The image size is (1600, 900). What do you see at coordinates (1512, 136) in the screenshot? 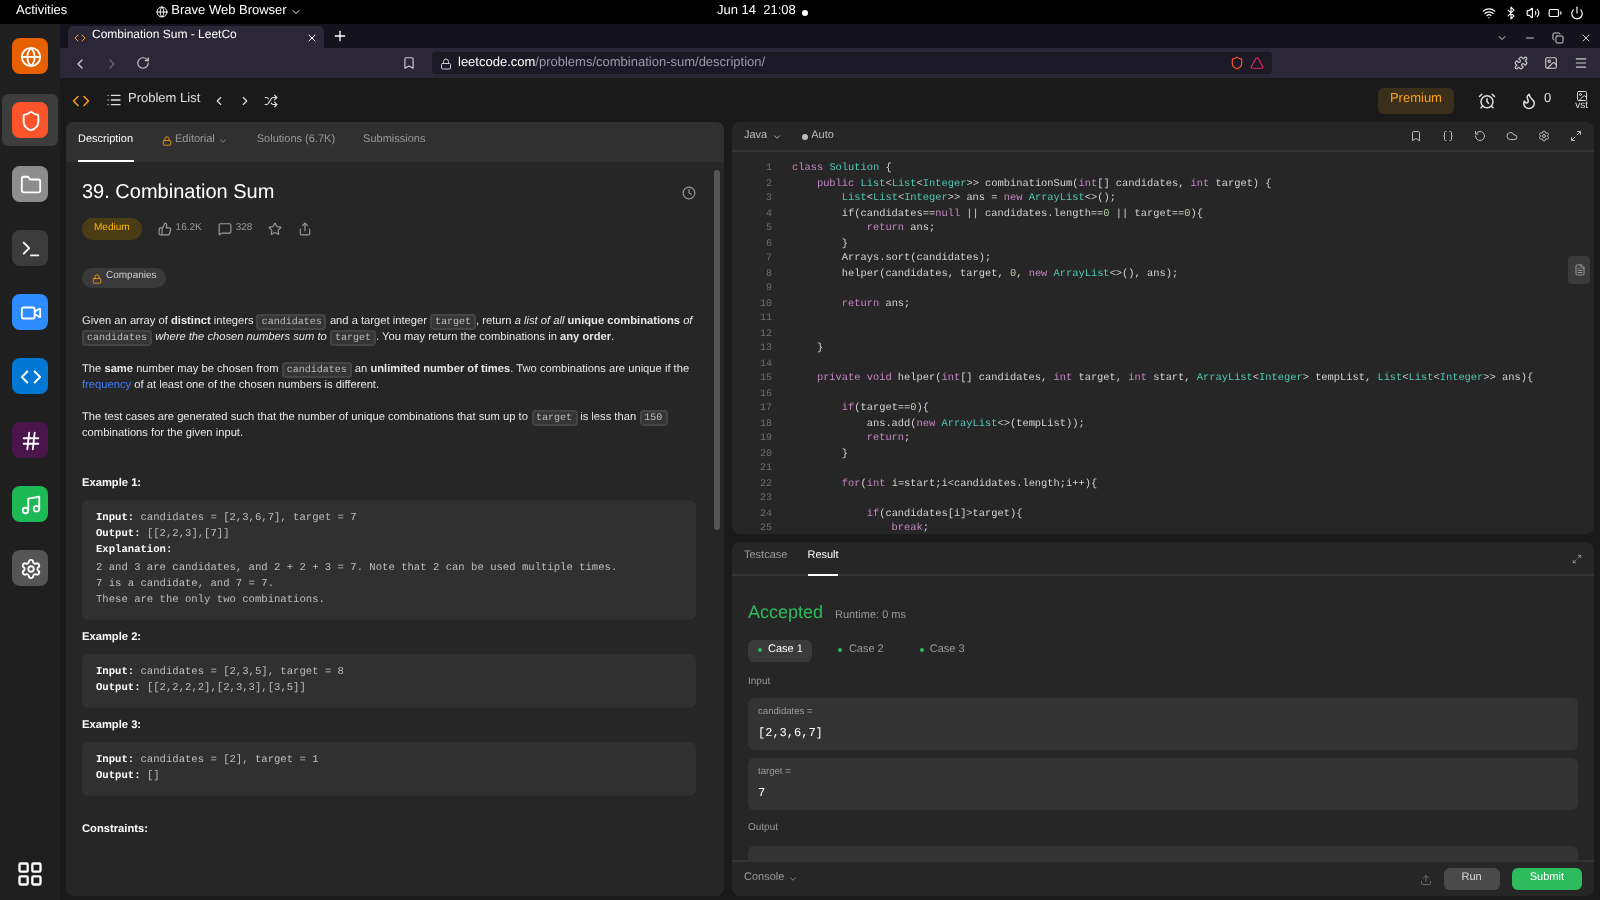
I see `cloud-icon` at bounding box center [1512, 136].